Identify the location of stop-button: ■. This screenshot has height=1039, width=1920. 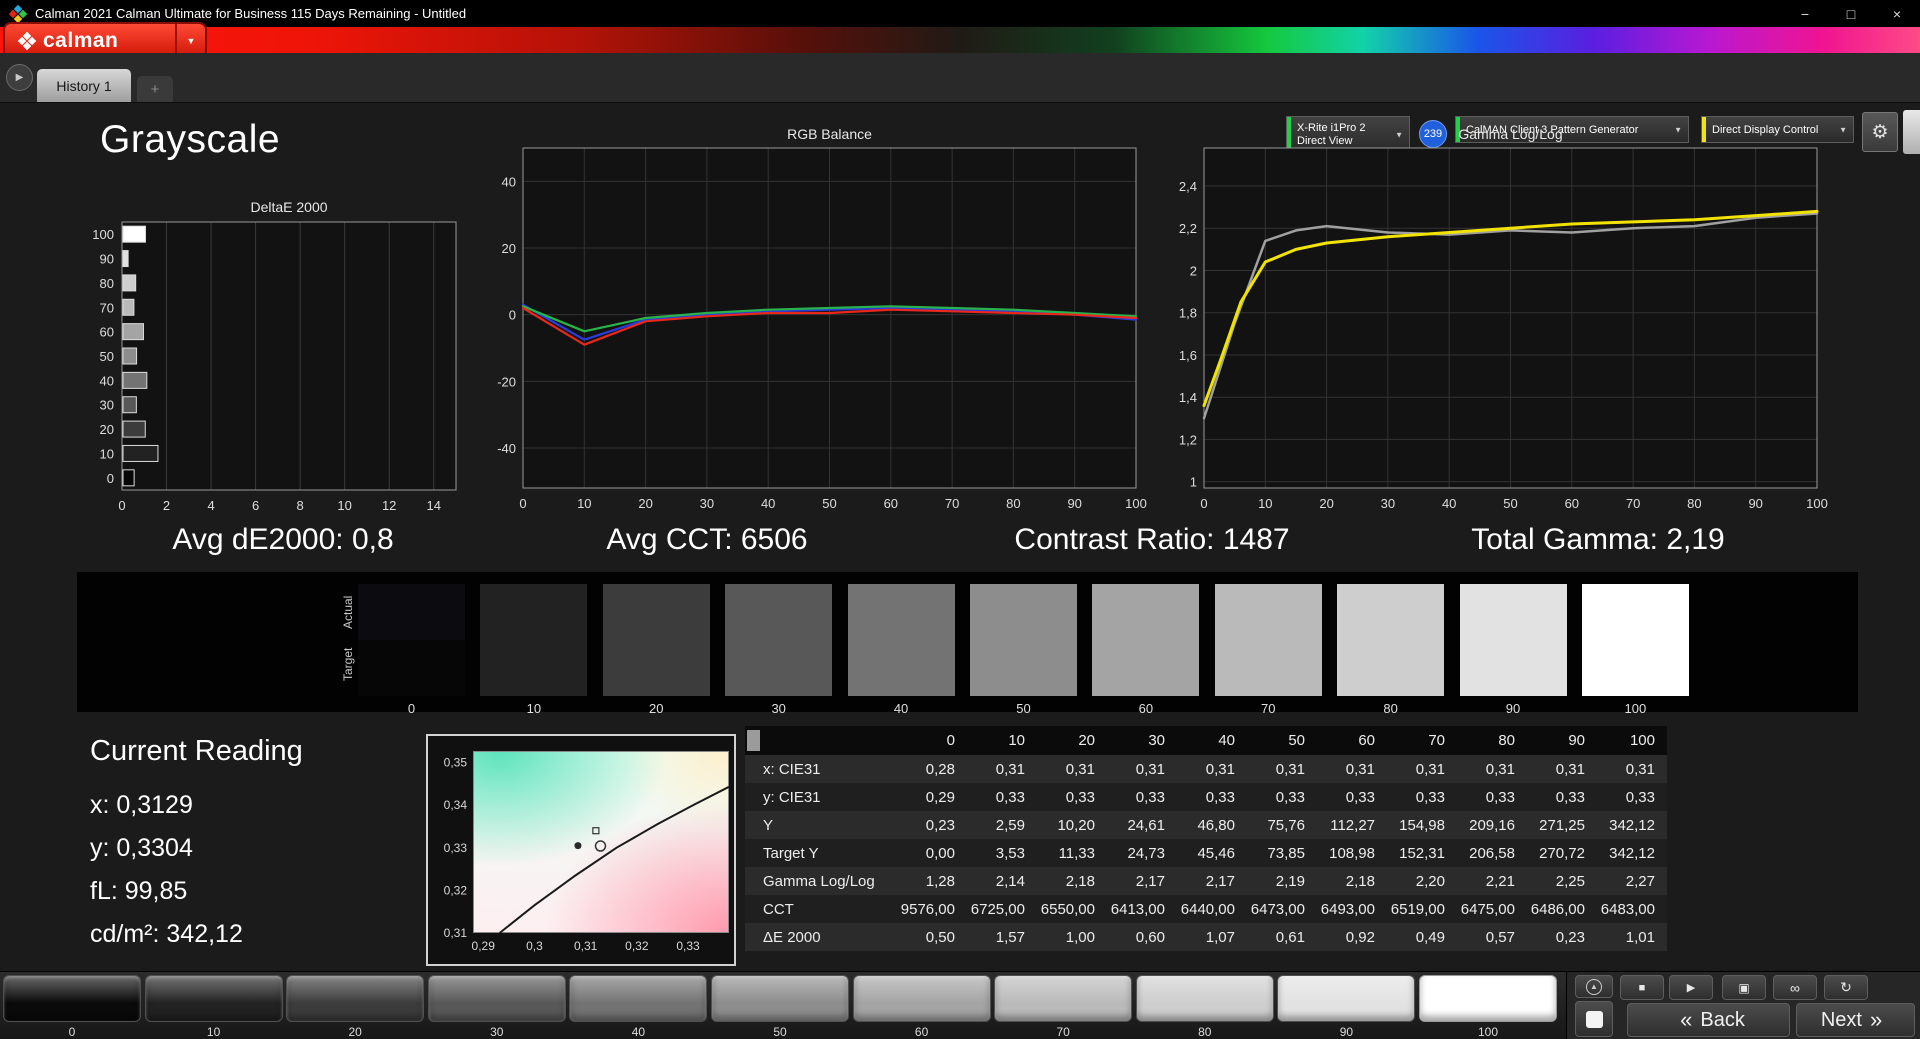
(1642, 987).